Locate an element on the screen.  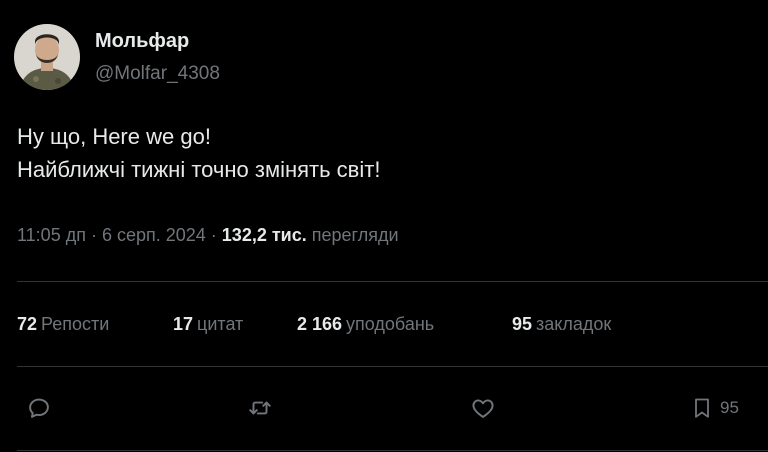
like-button is located at coordinates (483, 408).